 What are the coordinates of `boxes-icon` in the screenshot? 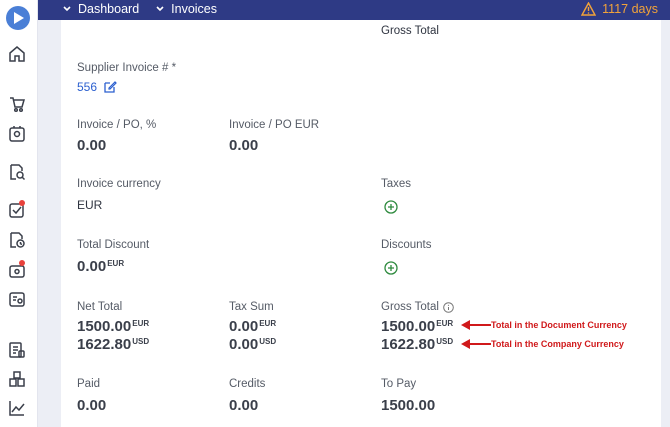 It's located at (17, 379).